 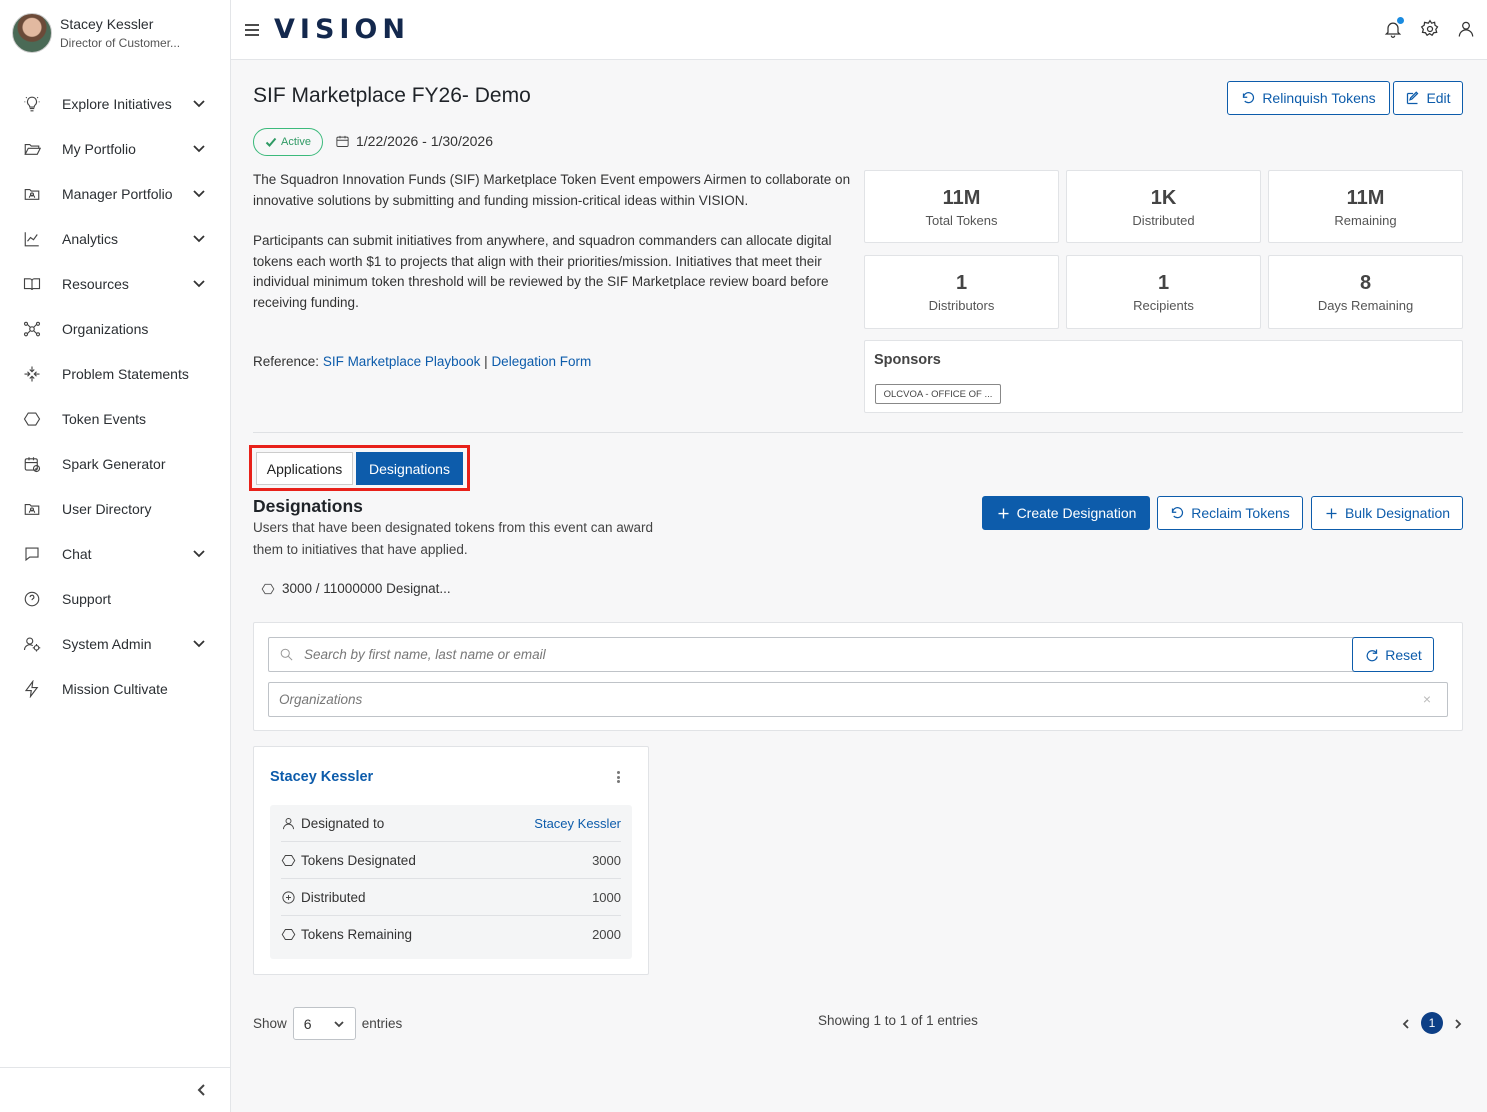 I want to click on help-circle-icon, so click(x=32, y=599).